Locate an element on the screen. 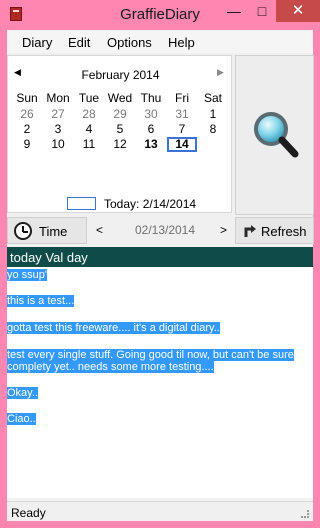 The image size is (320, 528). entry-line: Ciao.. is located at coordinates (21, 419).